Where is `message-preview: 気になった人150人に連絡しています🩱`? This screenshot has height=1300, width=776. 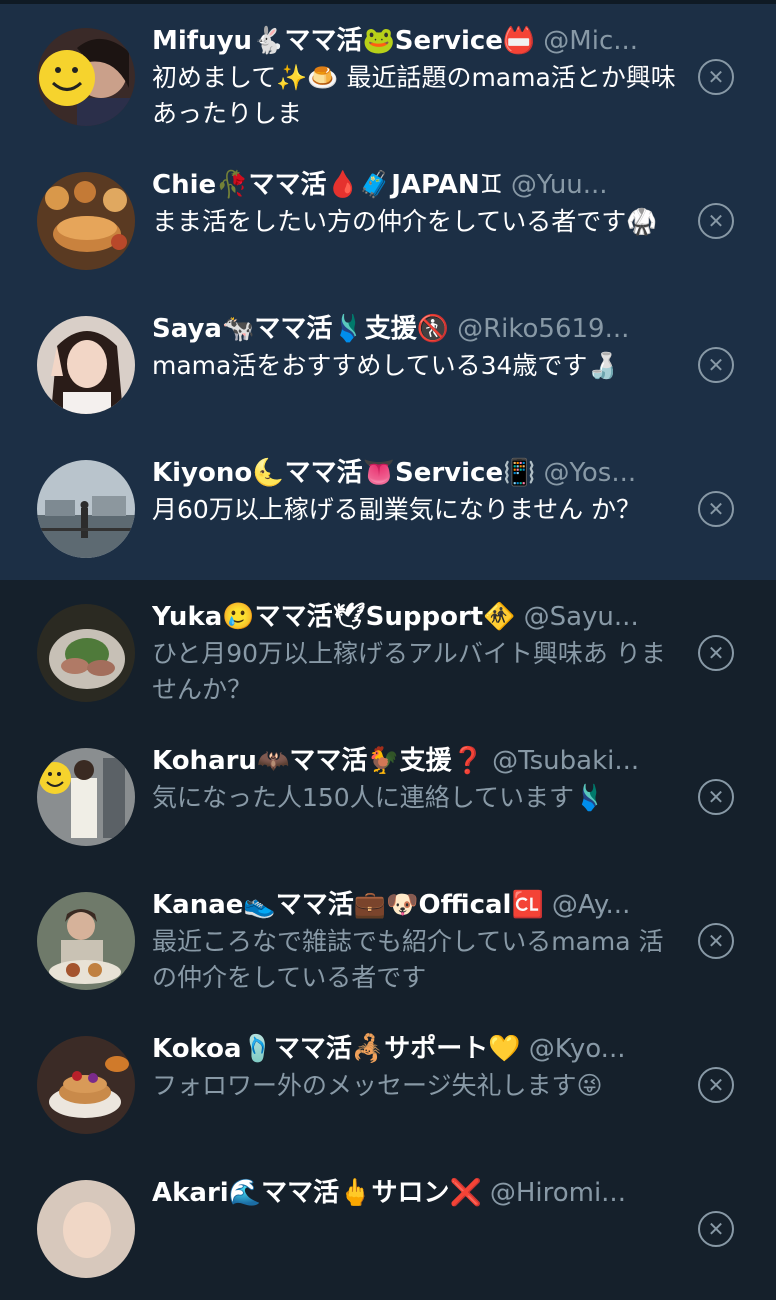
message-preview: 気になった人150人に連絡しています🩱 is located at coordinates (379, 797).